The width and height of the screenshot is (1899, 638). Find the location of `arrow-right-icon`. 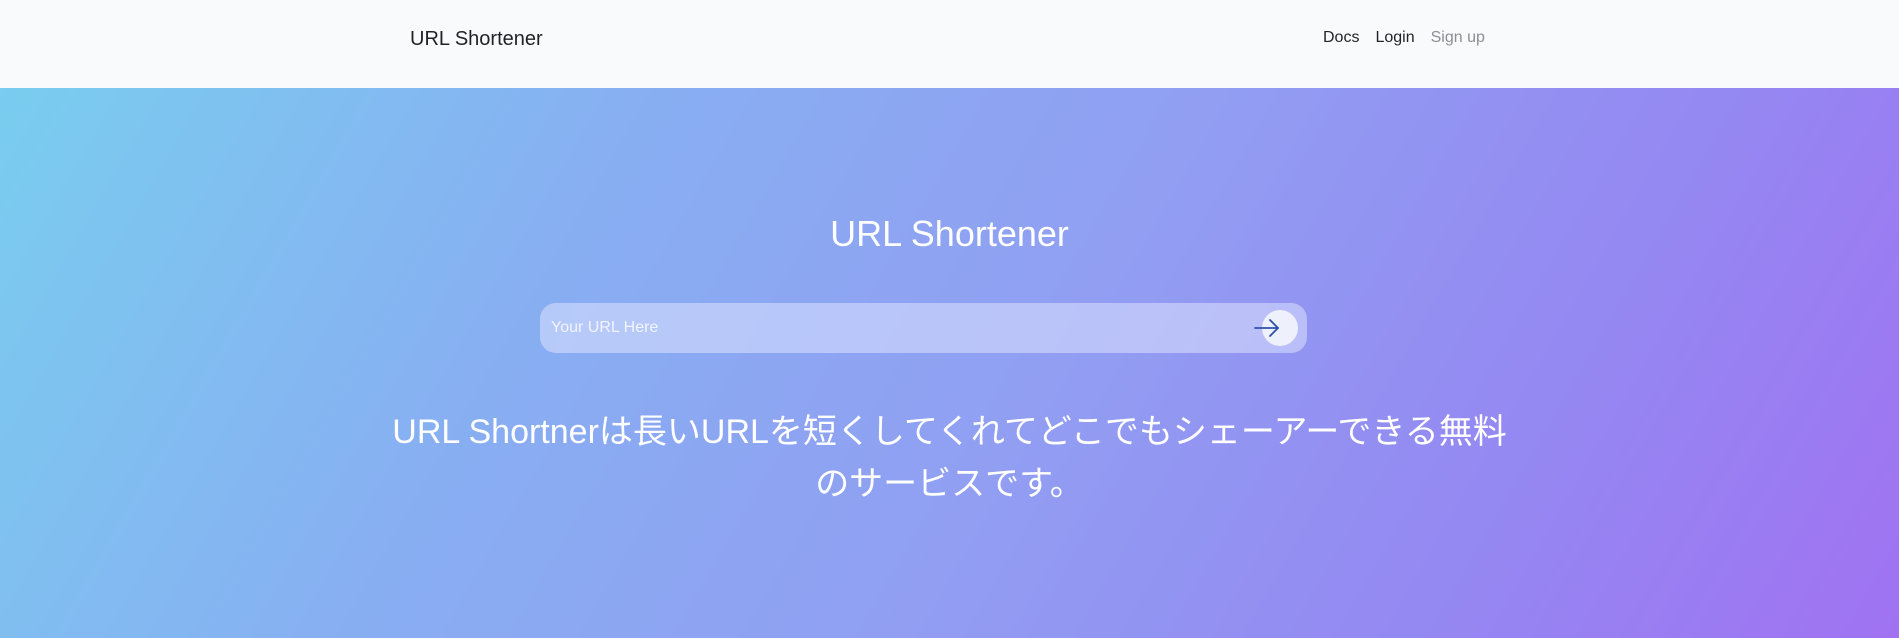

arrow-right-icon is located at coordinates (1266, 328).